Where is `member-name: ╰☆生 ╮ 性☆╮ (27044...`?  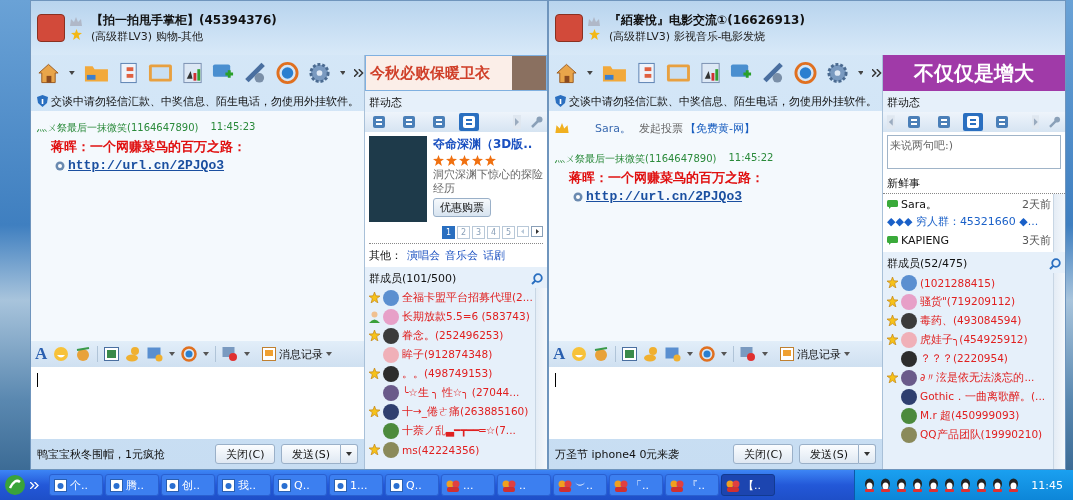 member-name: ╰☆生 ╮ 性☆╮ (27044... is located at coordinates (461, 392).